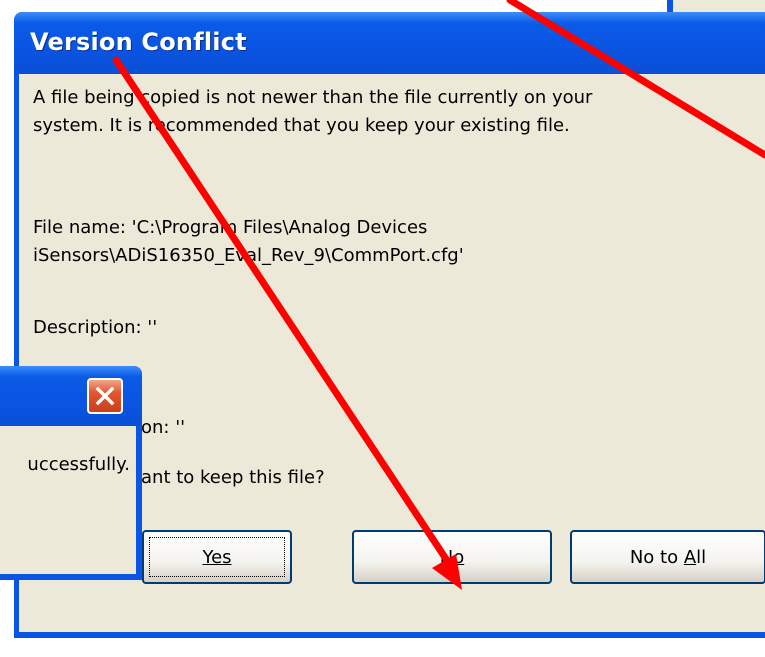 The image size is (765, 657). Describe the element at coordinates (163, 427) in the screenshot. I see `file-version: on: ''` at that location.